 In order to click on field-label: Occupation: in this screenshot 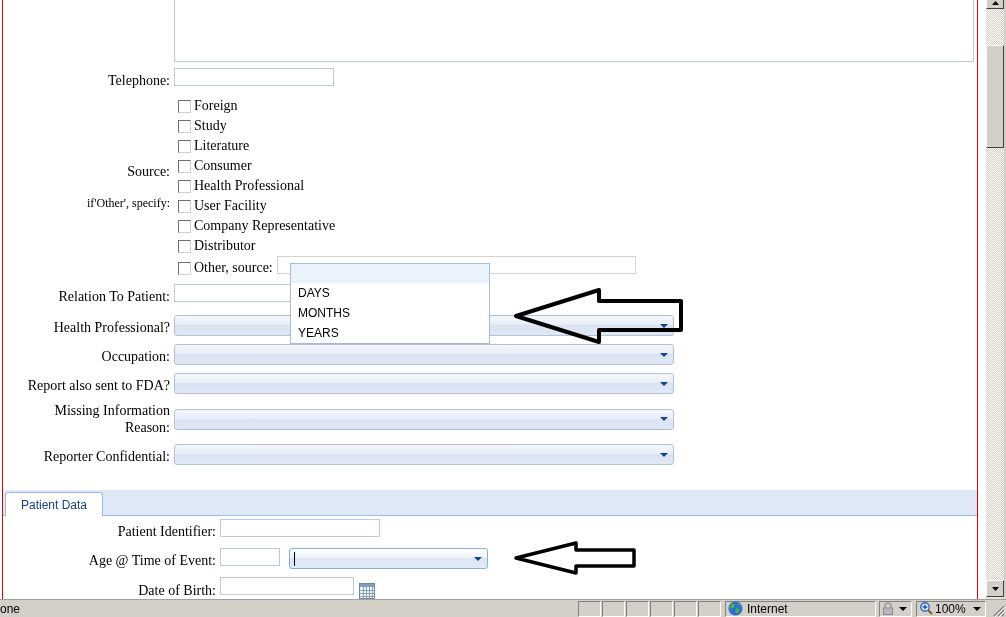, I will do `click(135, 356)`.